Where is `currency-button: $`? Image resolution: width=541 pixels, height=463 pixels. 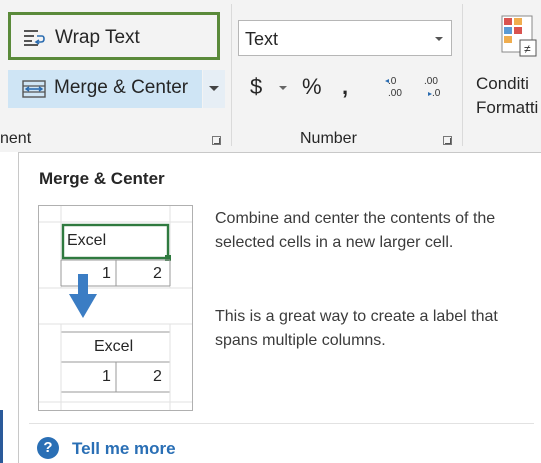 currency-button: $ is located at coordinates (256, 87).